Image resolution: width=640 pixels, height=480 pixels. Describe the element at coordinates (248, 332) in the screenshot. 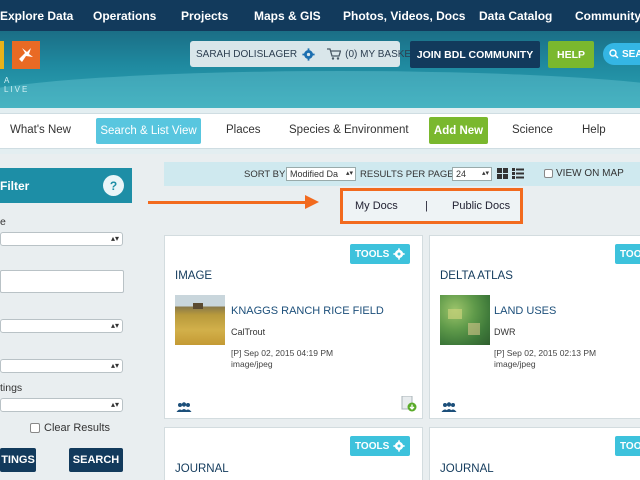

I see `card-org: CalTrout` at that location.